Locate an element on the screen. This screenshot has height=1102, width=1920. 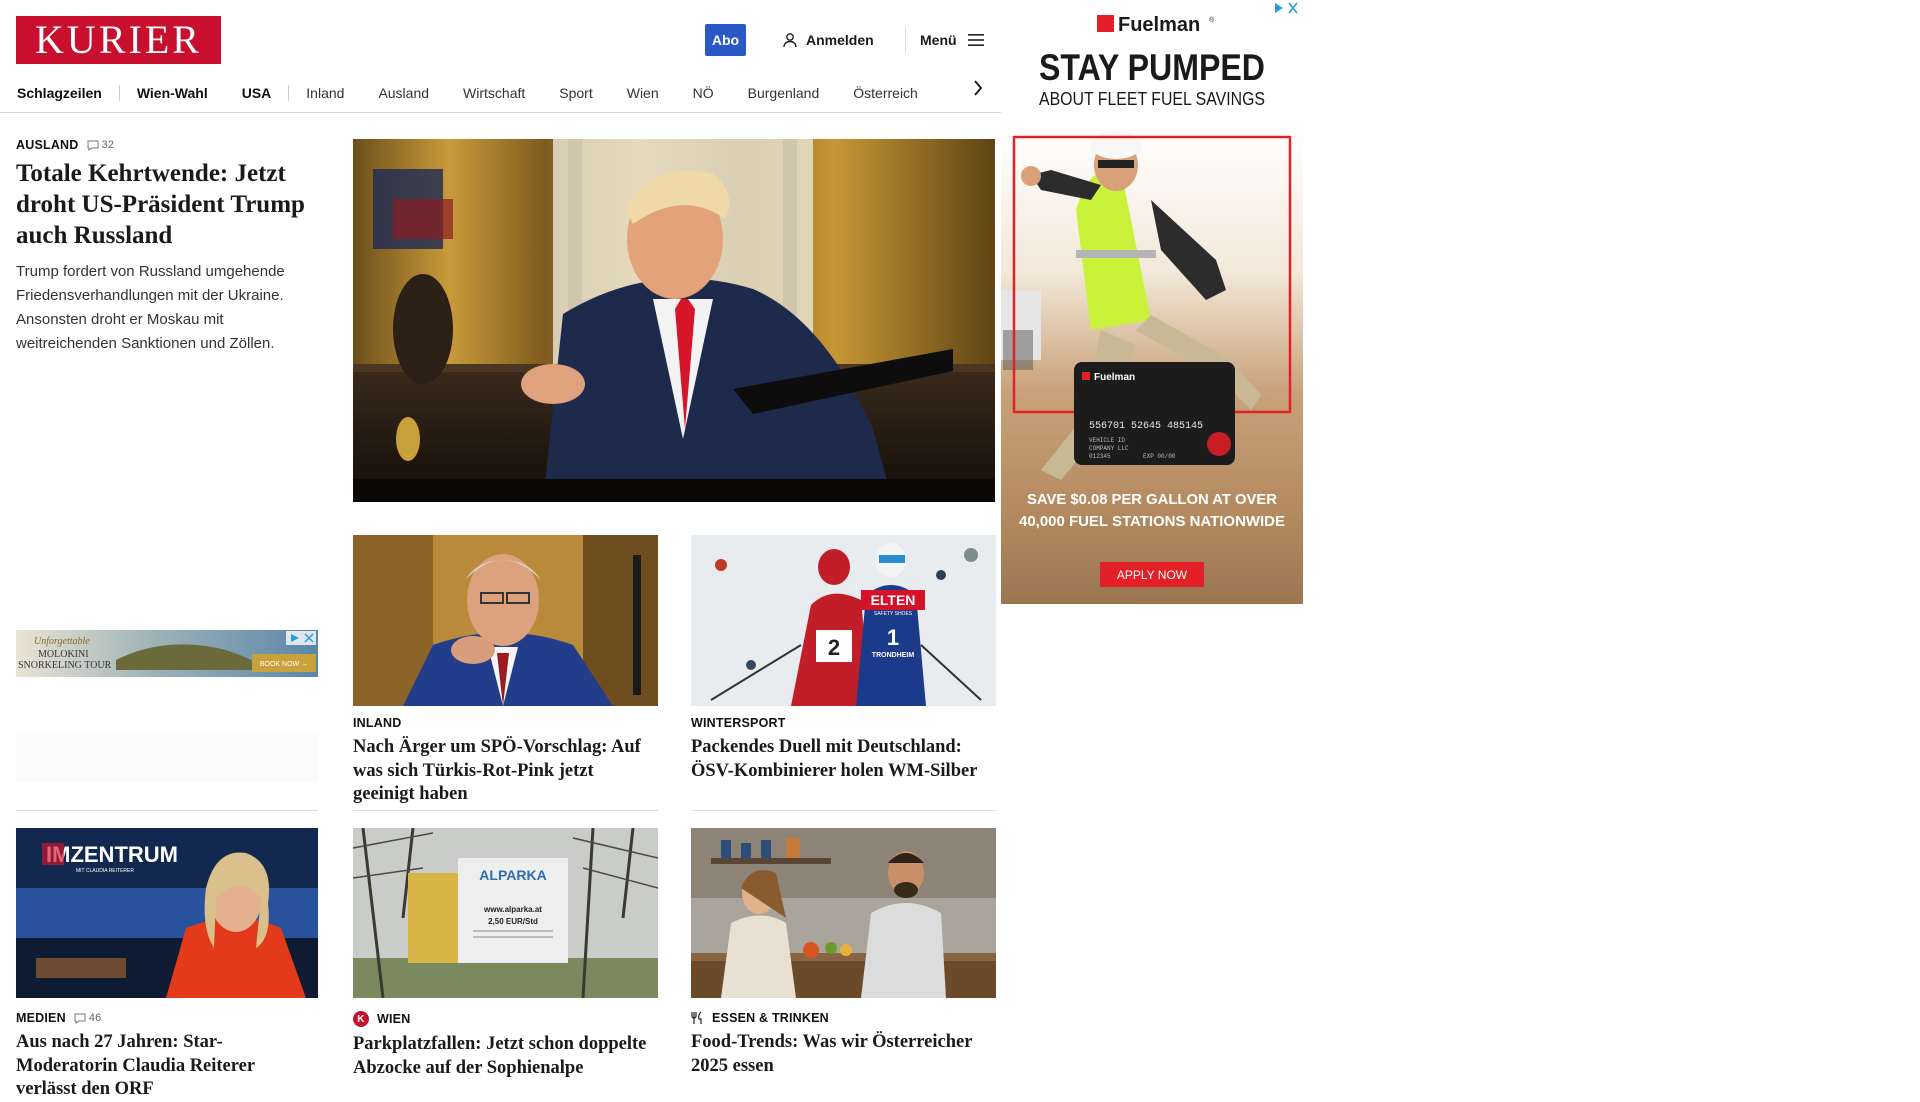
card-meta: INLAND is located at coordinates (504, 723).